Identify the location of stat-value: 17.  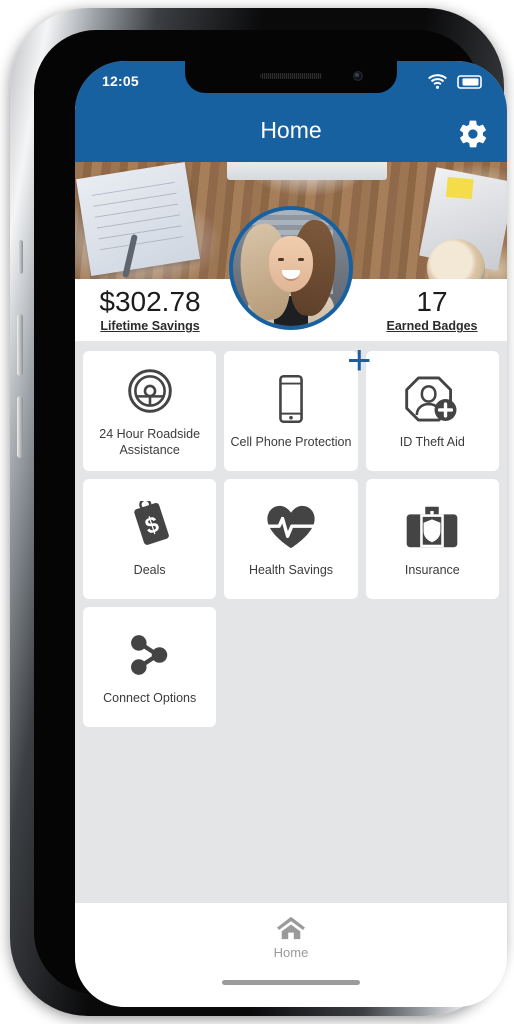
(432, 301).